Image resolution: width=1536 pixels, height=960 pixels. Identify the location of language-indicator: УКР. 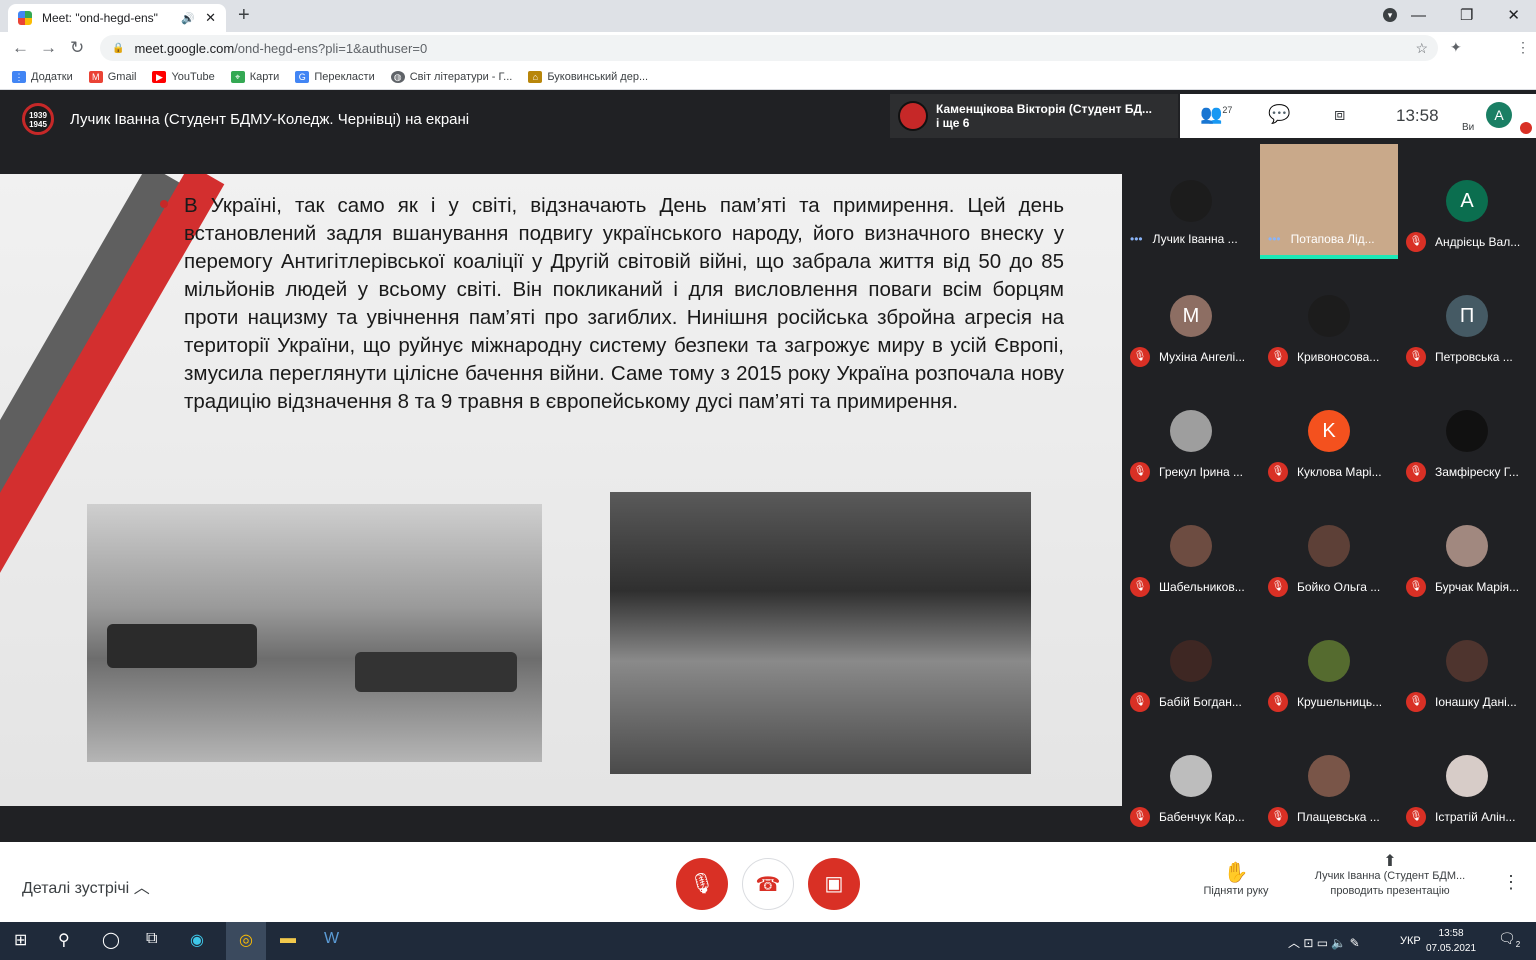
(1410, 941).